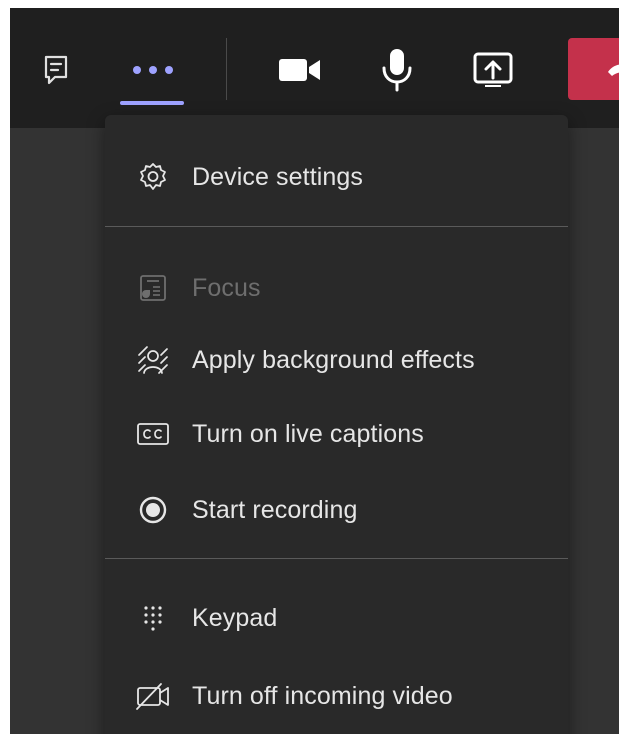 Image resolution: width=619 pixels, height=734 pixels. I want to click on menu-item-label: Apply background effects, so click(333, 359).